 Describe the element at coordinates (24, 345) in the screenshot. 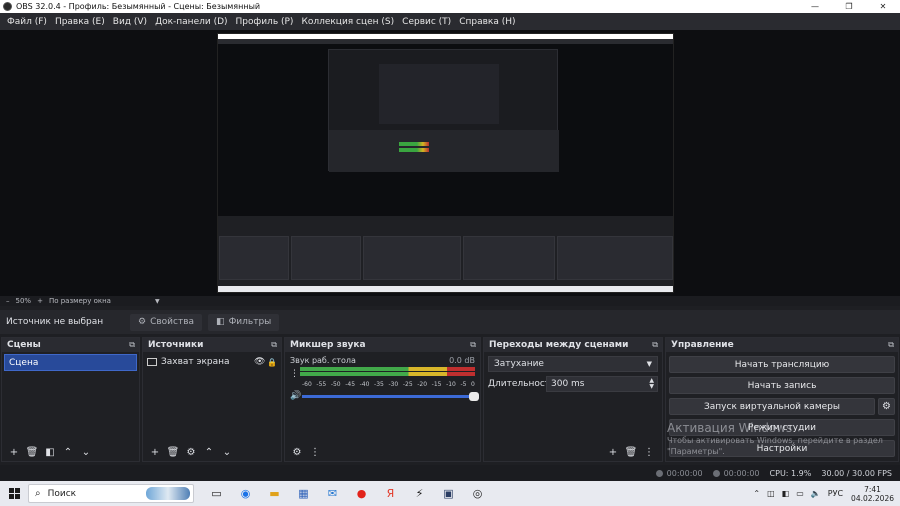

I see `scenes-title: Сцены` at that location.